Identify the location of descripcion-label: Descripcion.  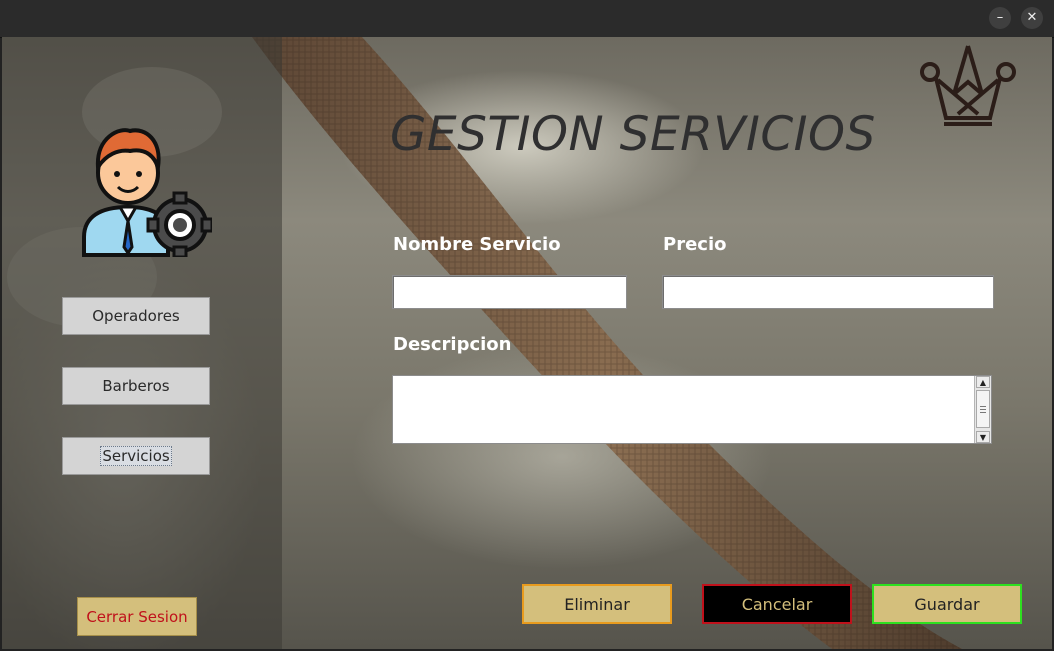
(452, 344).